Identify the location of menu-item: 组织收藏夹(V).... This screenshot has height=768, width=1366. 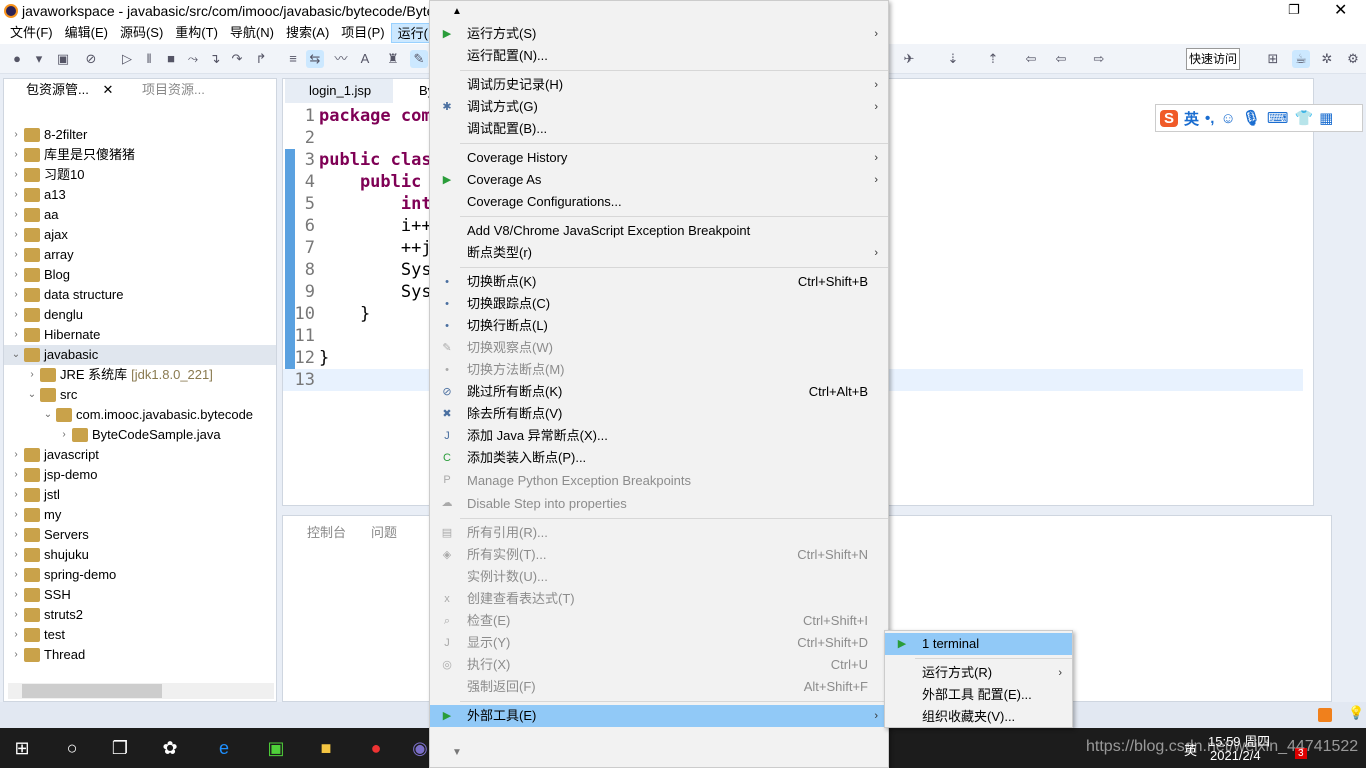
(978, 717).